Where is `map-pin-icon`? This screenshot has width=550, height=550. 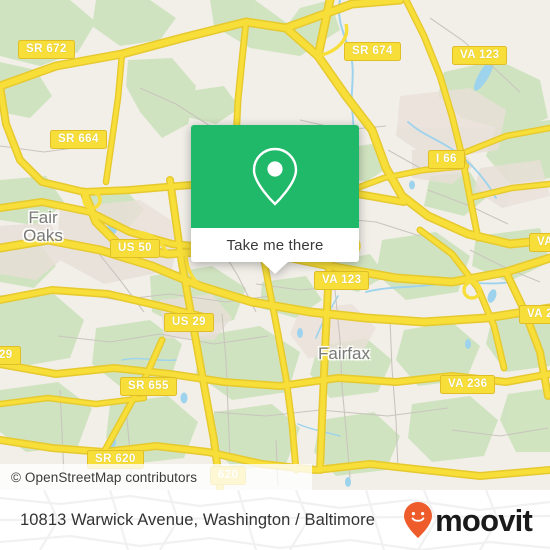 map-pin-icon is located at coordinates (275, 176).